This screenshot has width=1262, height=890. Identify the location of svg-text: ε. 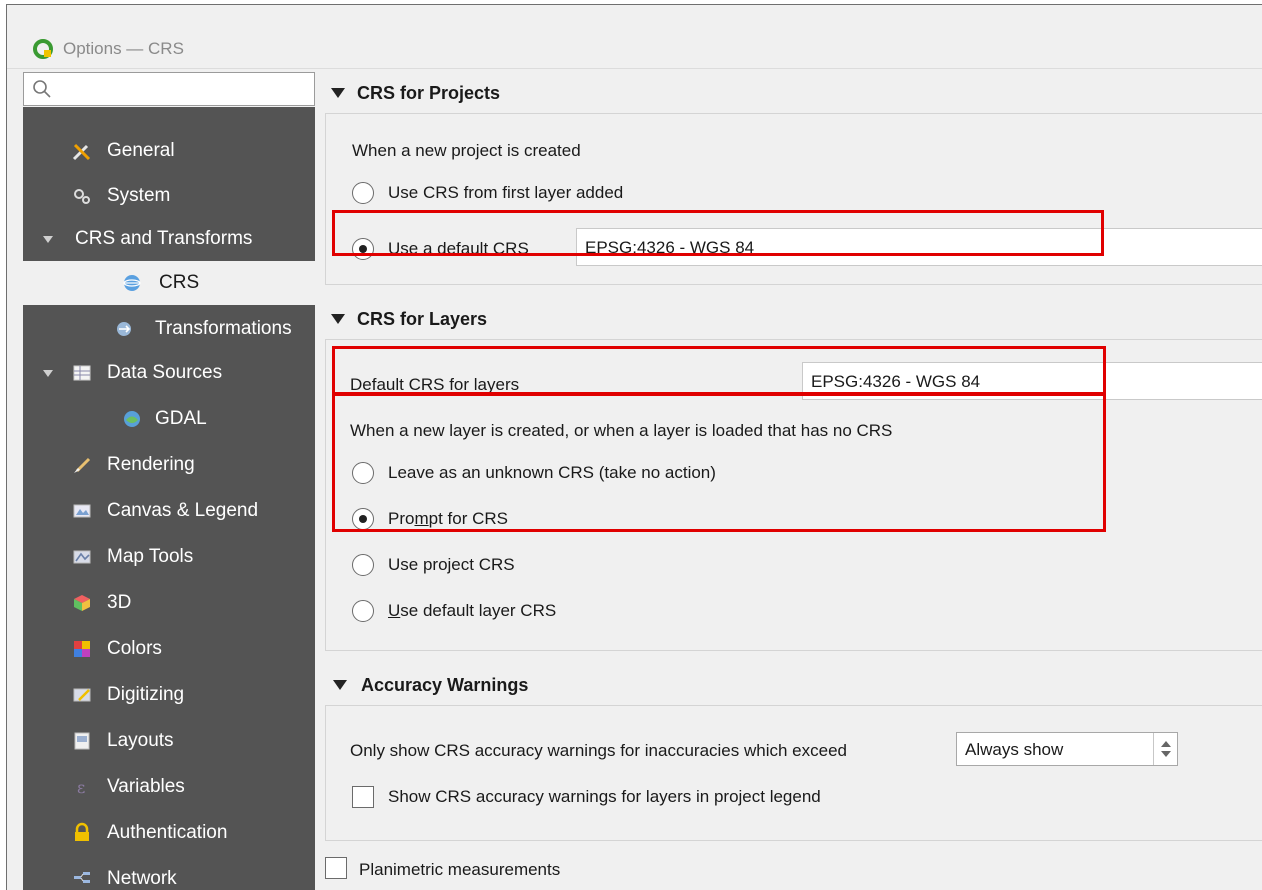
(81, 787).